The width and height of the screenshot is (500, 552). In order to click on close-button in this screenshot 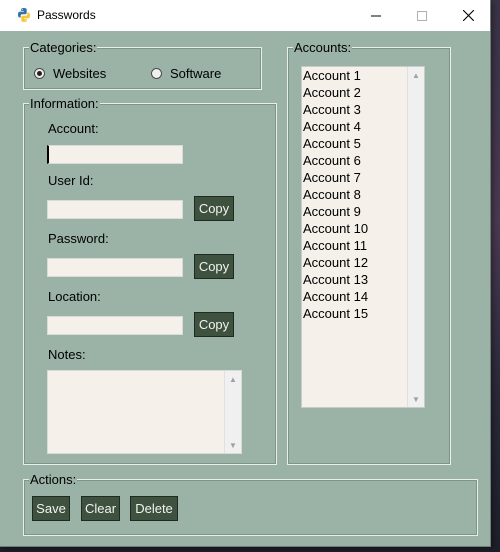, I will do `click(468, 15)`.